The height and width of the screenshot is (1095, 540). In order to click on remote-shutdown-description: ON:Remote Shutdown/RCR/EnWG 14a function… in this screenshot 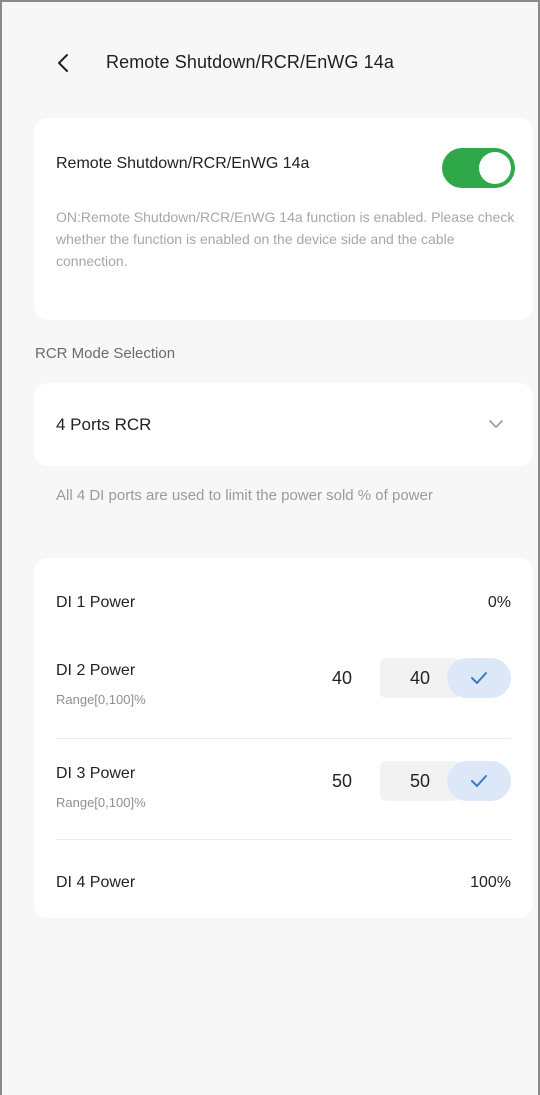, I will do `click(285, 239)`.